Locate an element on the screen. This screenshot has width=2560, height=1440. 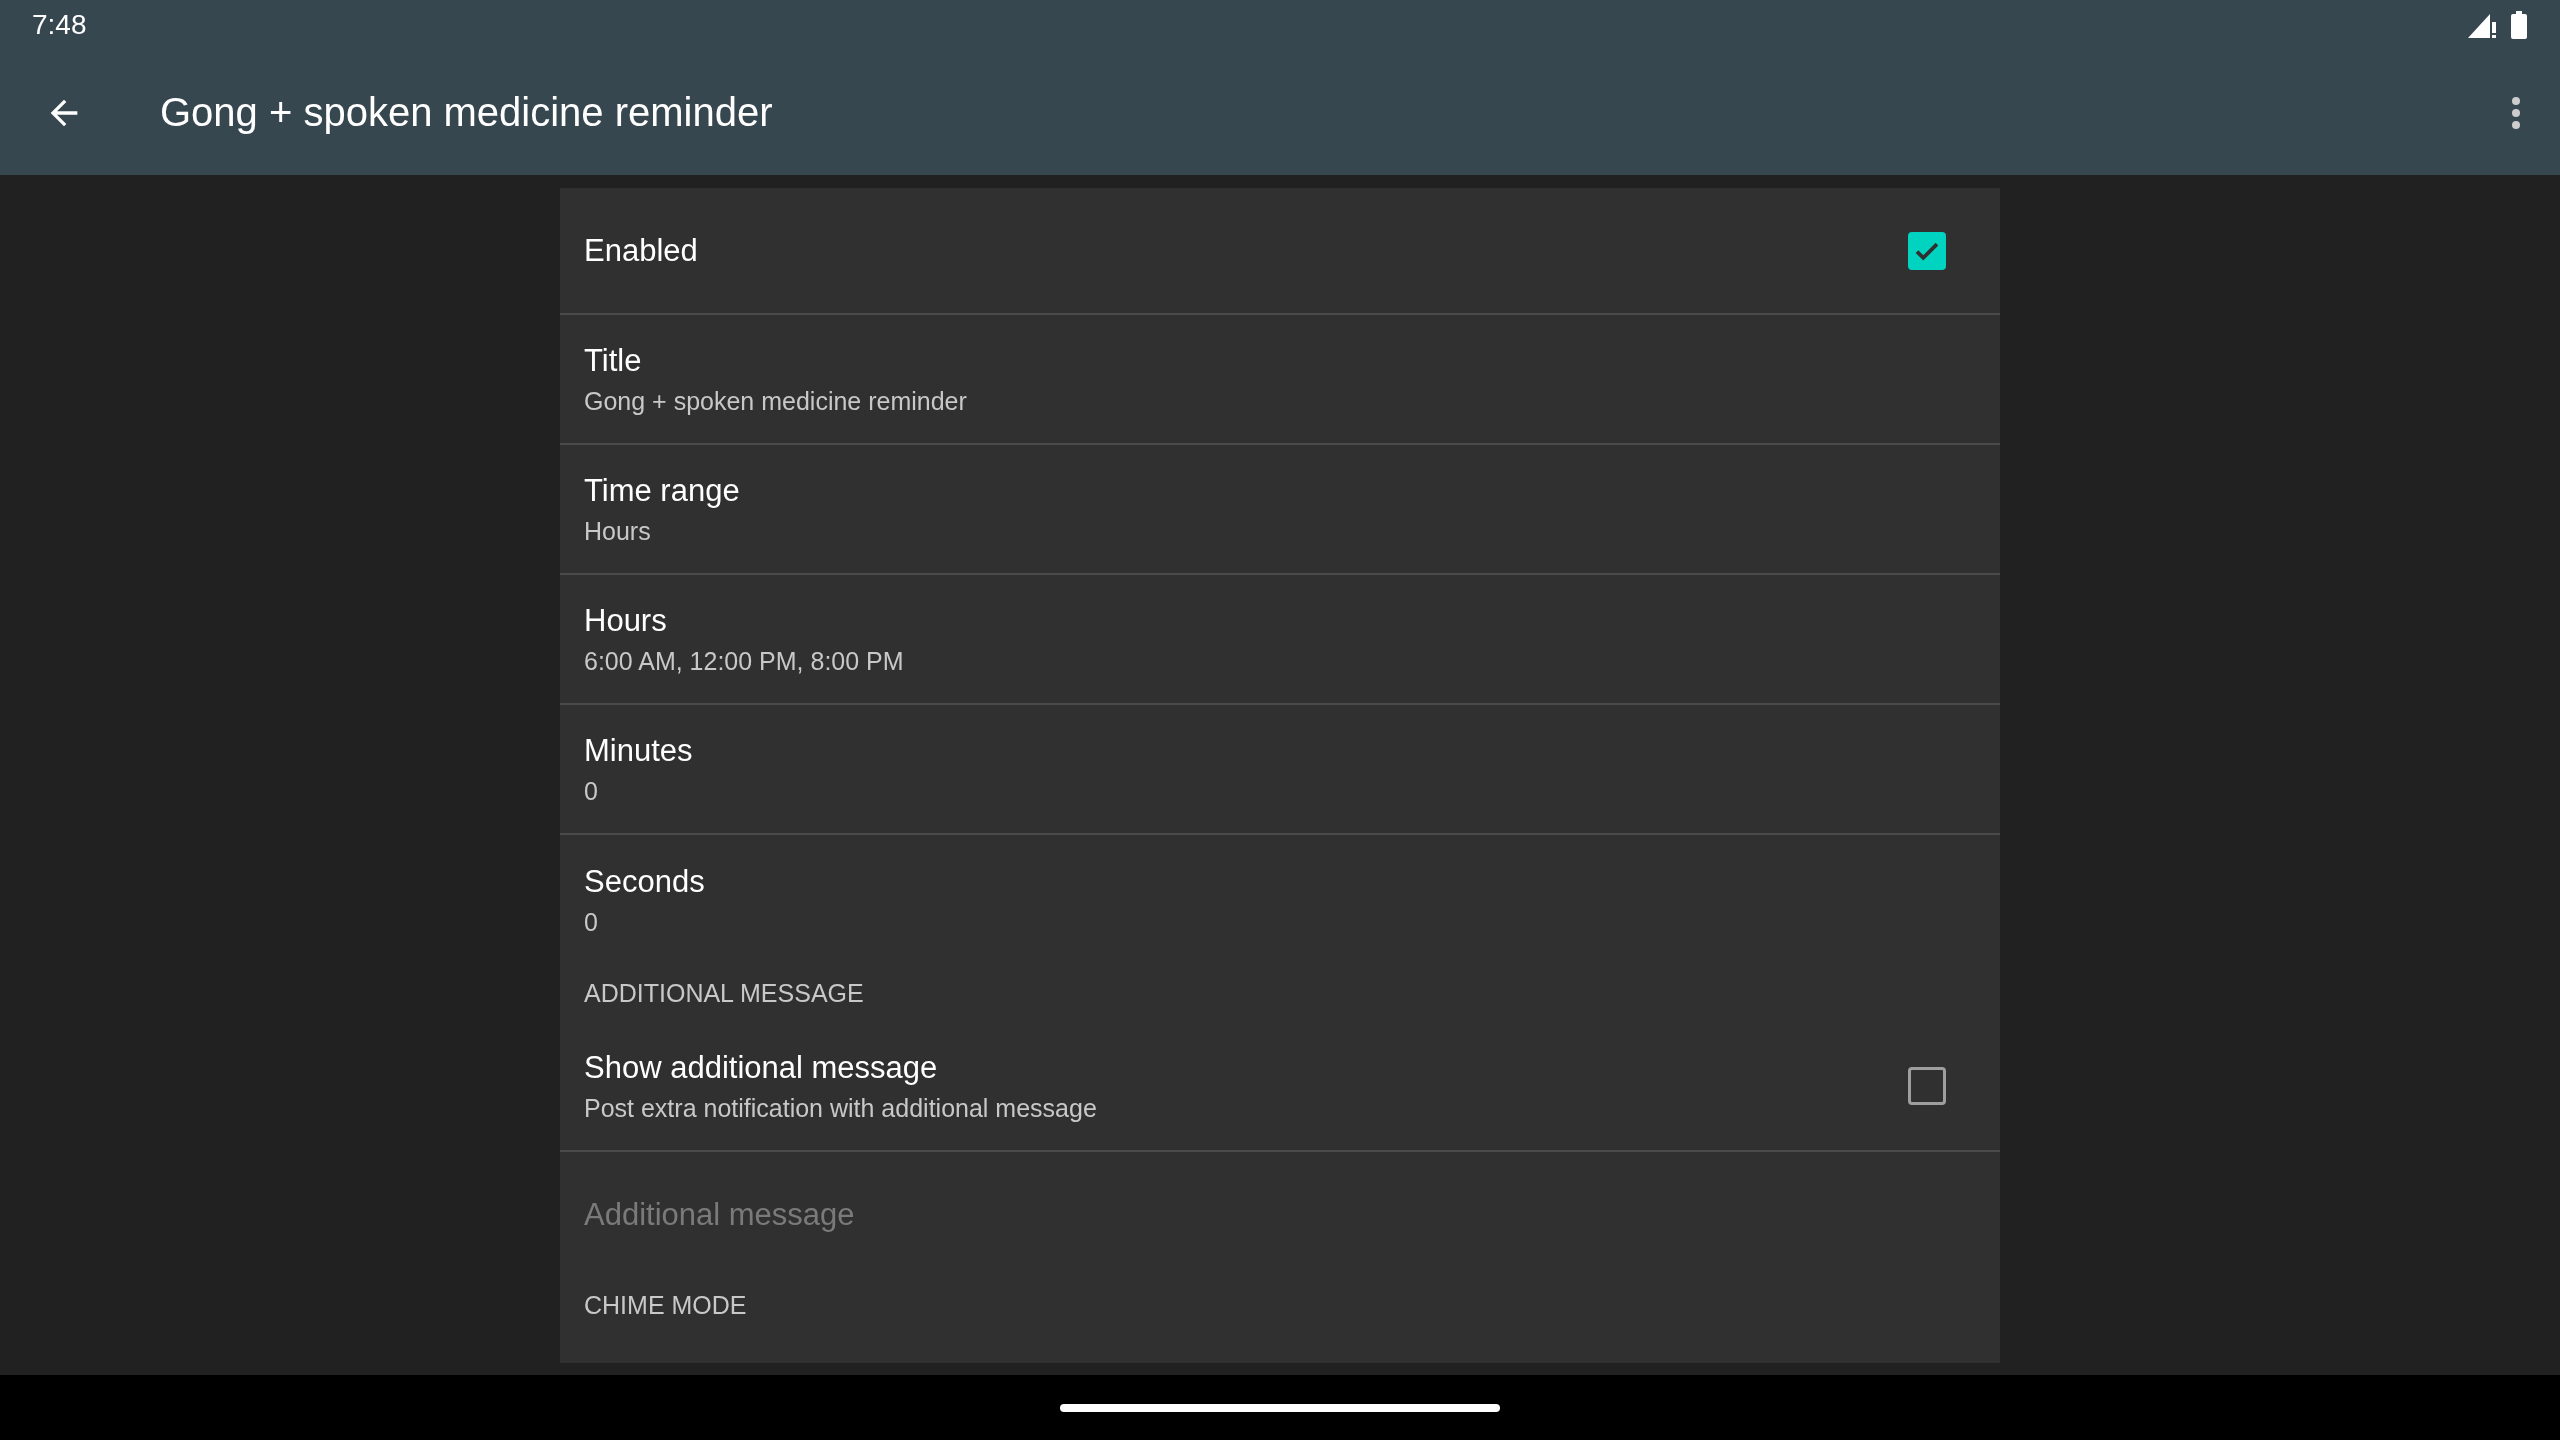
status-time: 7:48 is located at coordinates (59, 25).